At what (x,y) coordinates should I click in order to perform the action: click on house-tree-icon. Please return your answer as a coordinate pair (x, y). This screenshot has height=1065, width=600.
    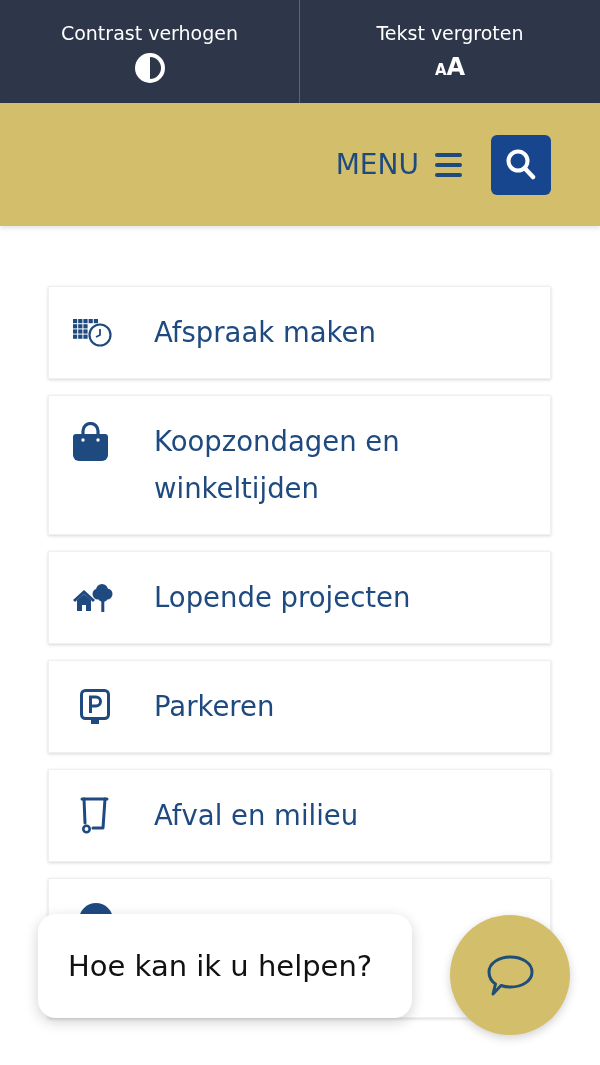
    Looking at the image, I should click on (93, 597).